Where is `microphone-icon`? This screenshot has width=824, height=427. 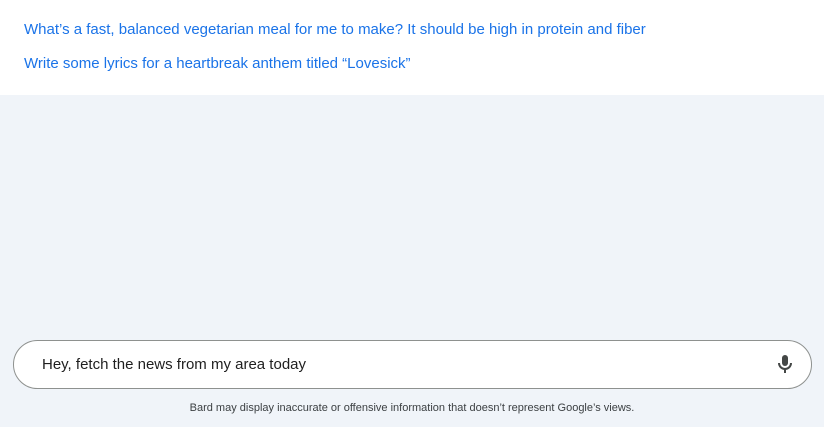 microphone-icon is located at coordinates (785, 364).